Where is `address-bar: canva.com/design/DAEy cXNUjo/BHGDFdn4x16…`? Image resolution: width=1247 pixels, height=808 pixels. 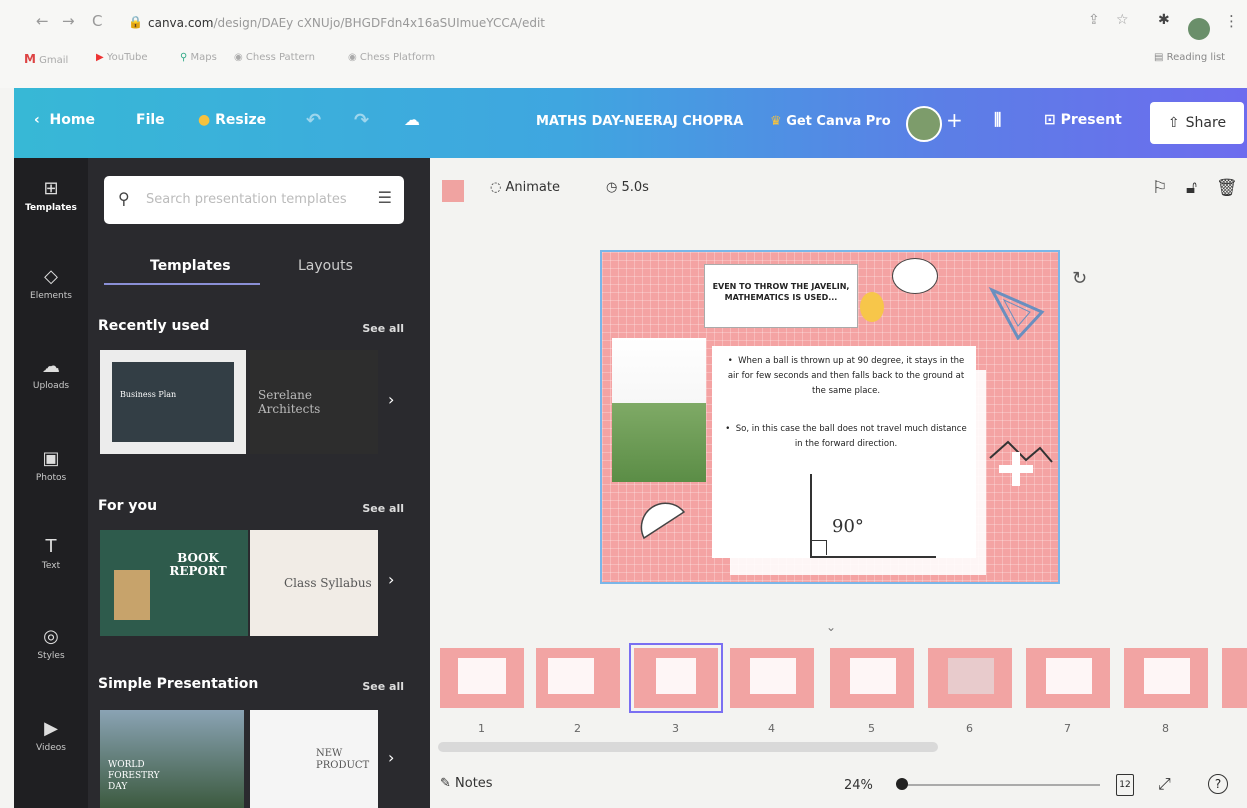 address-bar: canva.com/design/DAEy cXNUjo/BHGDFdn4x16… is located at coordinates (346, 23).